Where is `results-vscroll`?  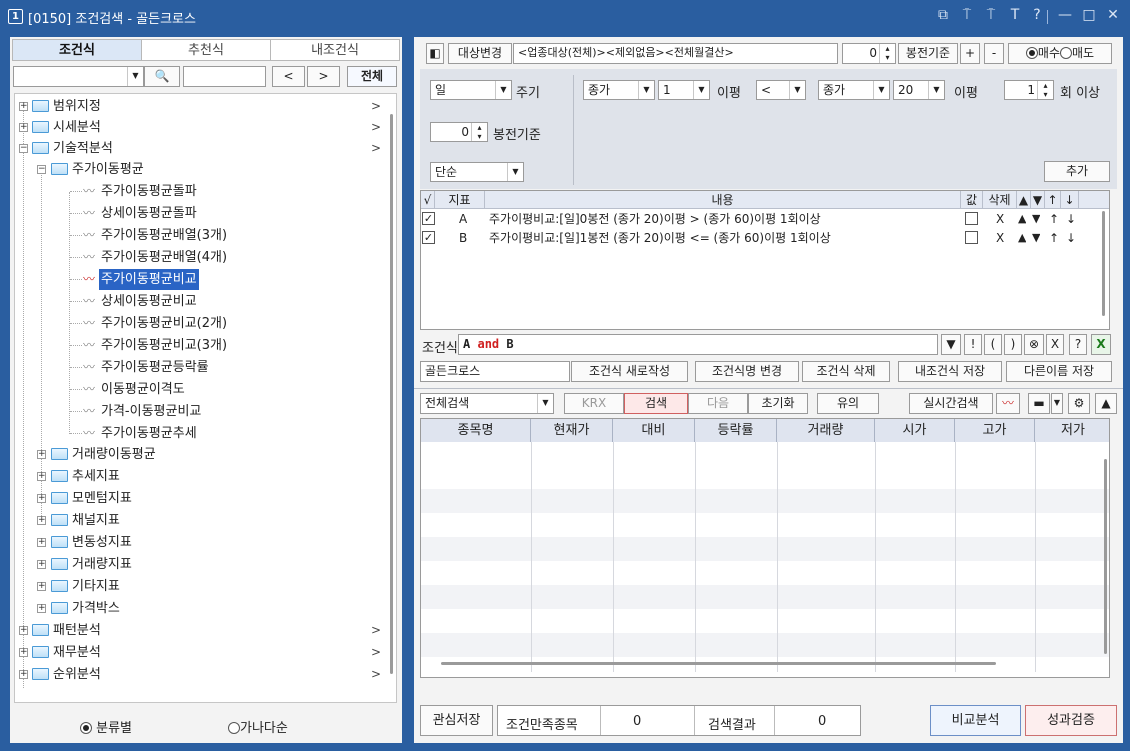
results-vscroll is located at coordinates (1105, 556).